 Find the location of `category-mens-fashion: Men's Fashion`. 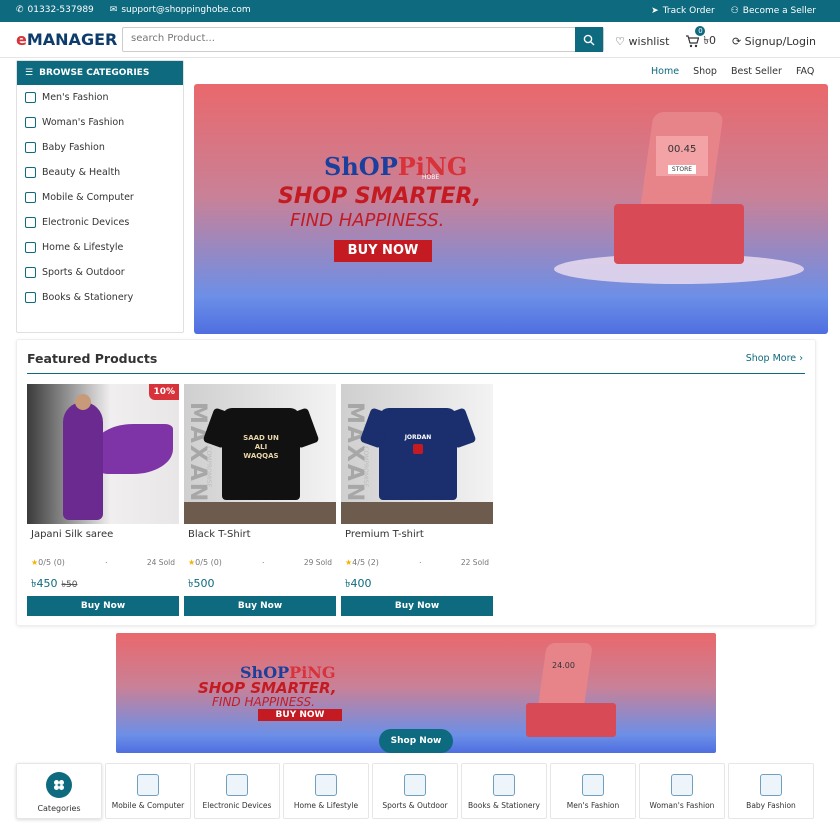

category-mens-fashion: Men's Fashion is located at coordinates (593, 791).